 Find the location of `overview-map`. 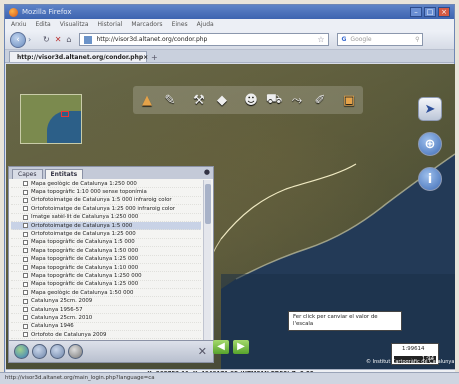

overview-map is located at coordinates (51, 119).